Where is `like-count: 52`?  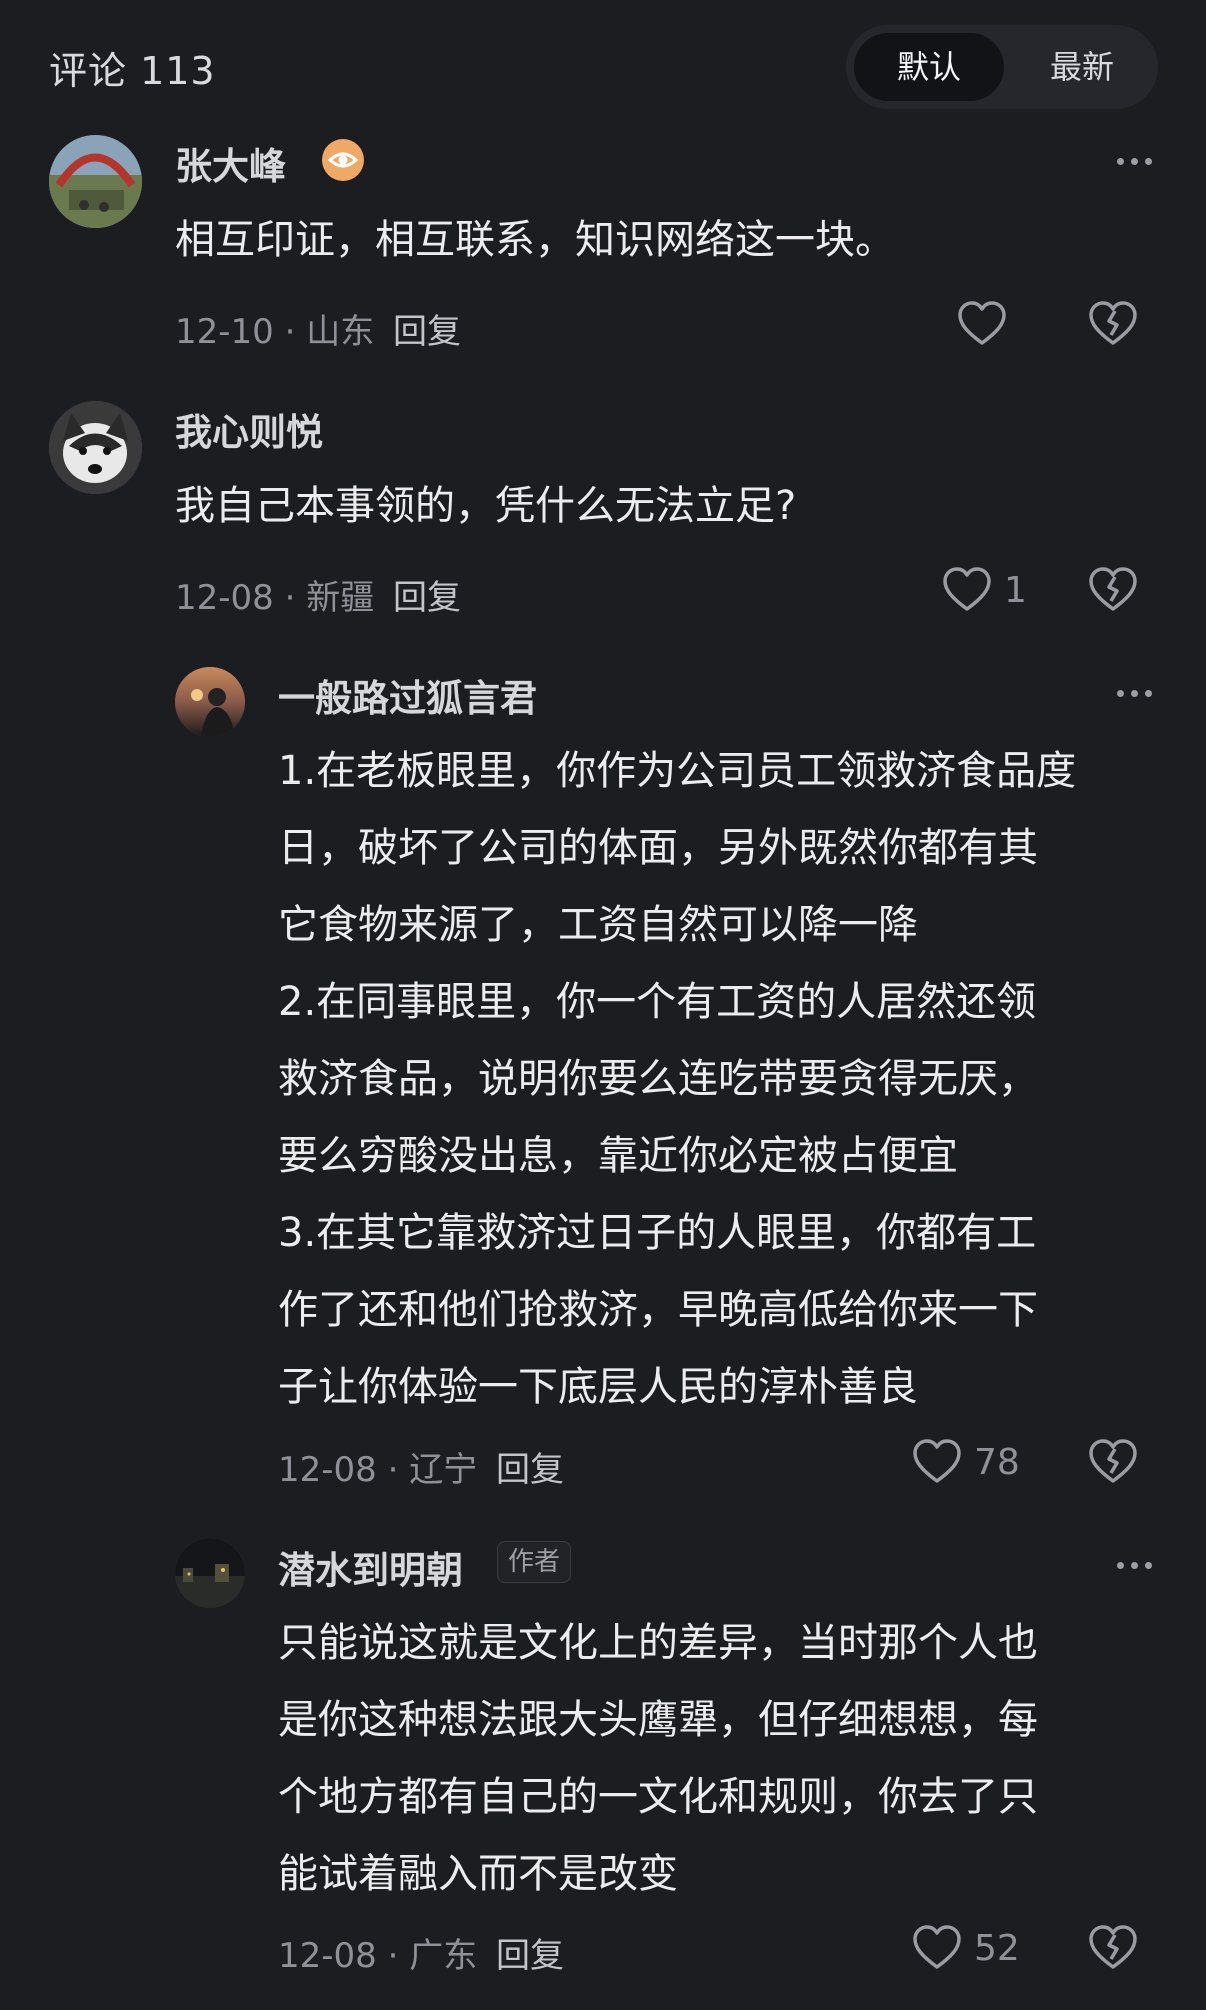
like-count: 52 is located at coordinates (997, 1948).